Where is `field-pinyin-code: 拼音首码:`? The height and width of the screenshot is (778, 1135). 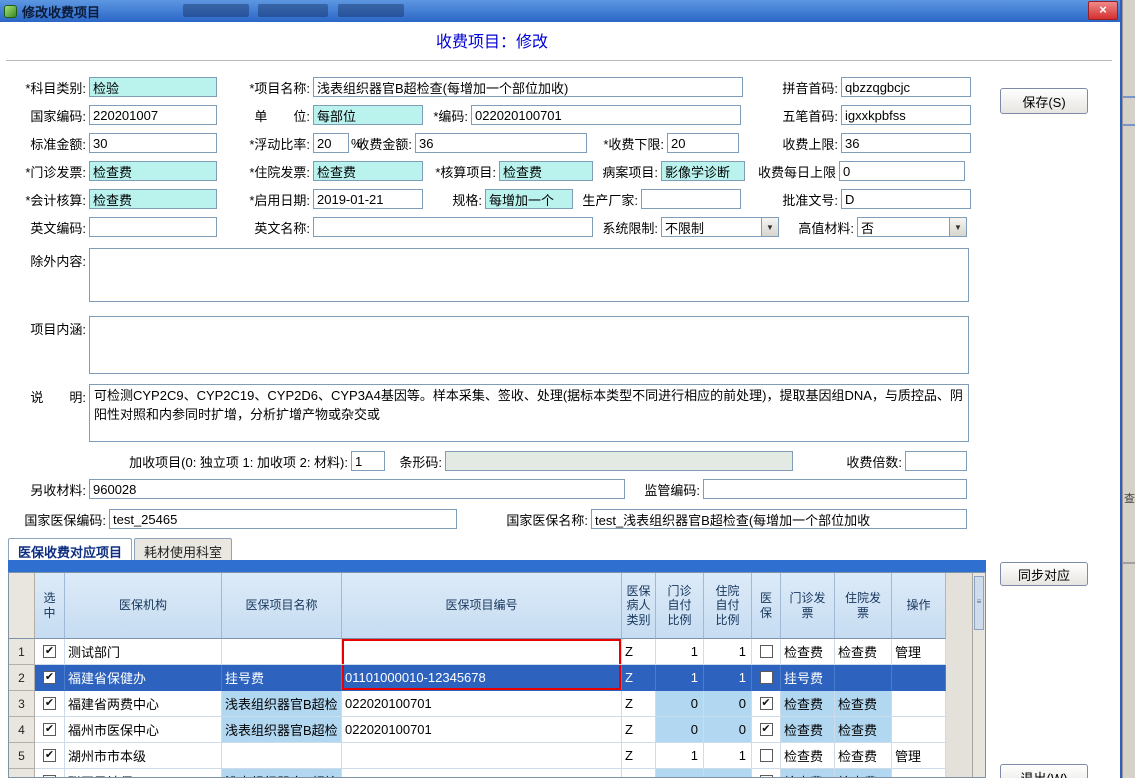 field-pinyin-code: 拼音首码: is located at coordinates (866, 87).